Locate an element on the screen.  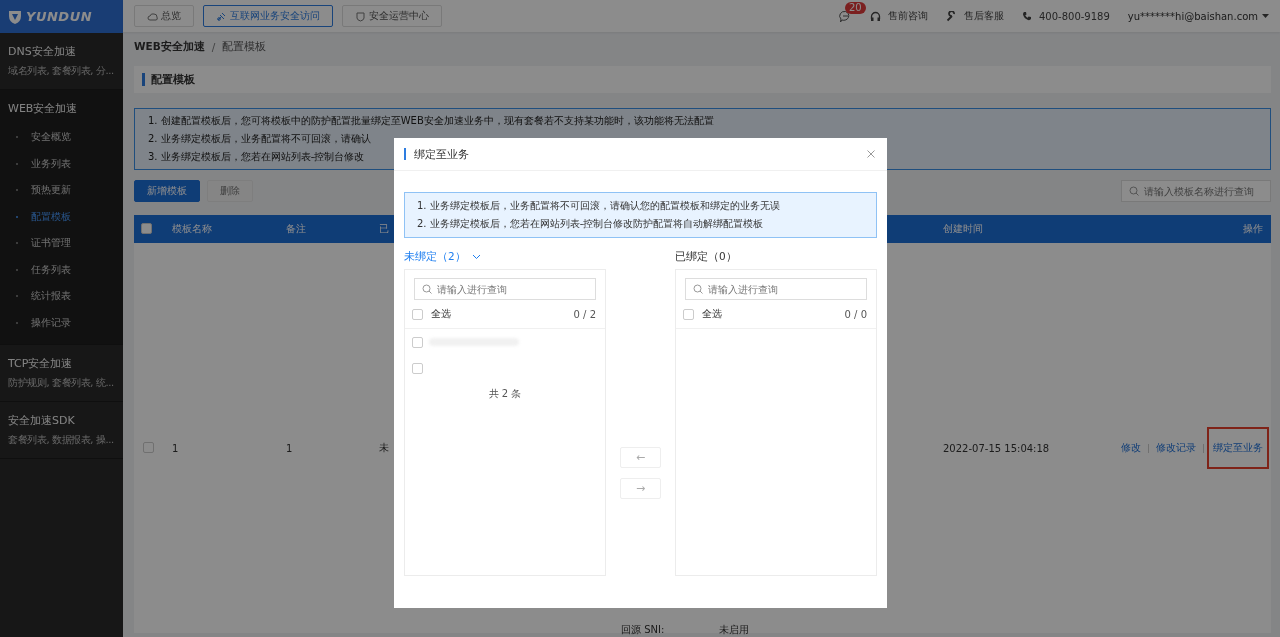
close-button is located at coordinates (871, 154).